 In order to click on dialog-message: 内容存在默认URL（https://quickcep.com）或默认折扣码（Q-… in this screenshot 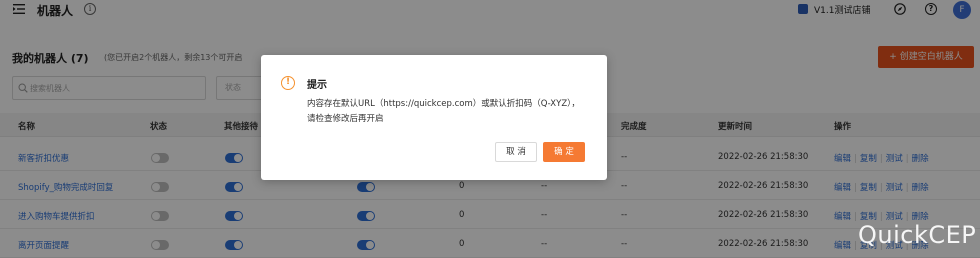, I will do `click(443, 111)`.